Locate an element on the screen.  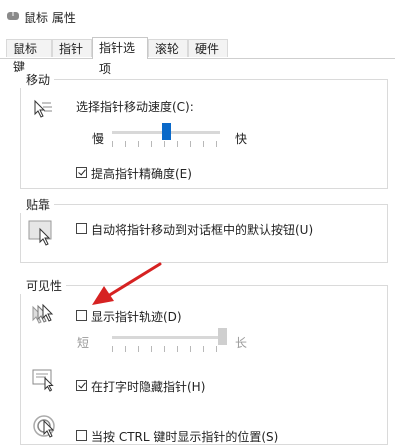
tab-wheel: 滚轮 is located at coordinates (168, 48).